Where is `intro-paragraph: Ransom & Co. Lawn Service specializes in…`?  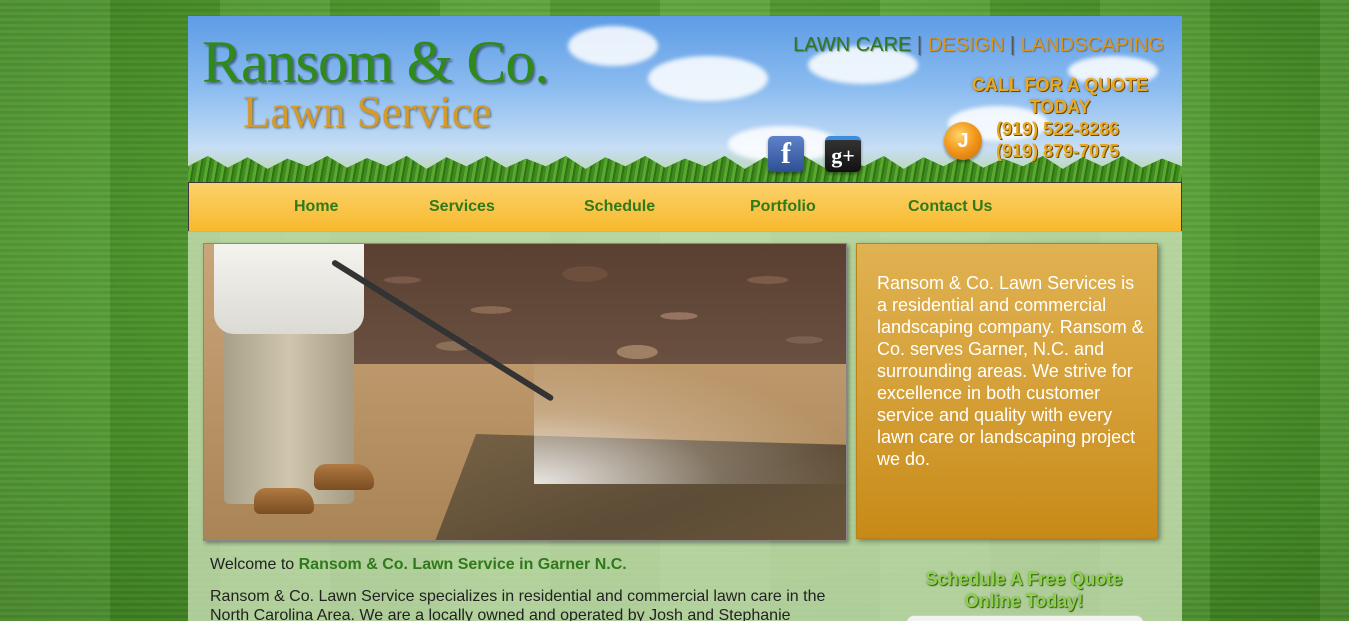
intro-paragraph: Ransom & Co. Lawn Service specializes in… is located at coordinates (518, 604).